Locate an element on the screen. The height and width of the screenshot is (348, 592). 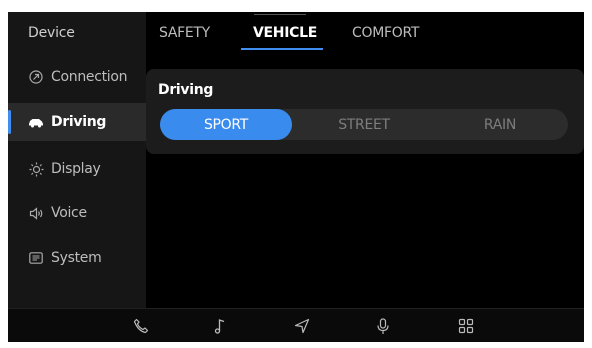
tab-safety: SAFETY is located at coordinates (184, 33).